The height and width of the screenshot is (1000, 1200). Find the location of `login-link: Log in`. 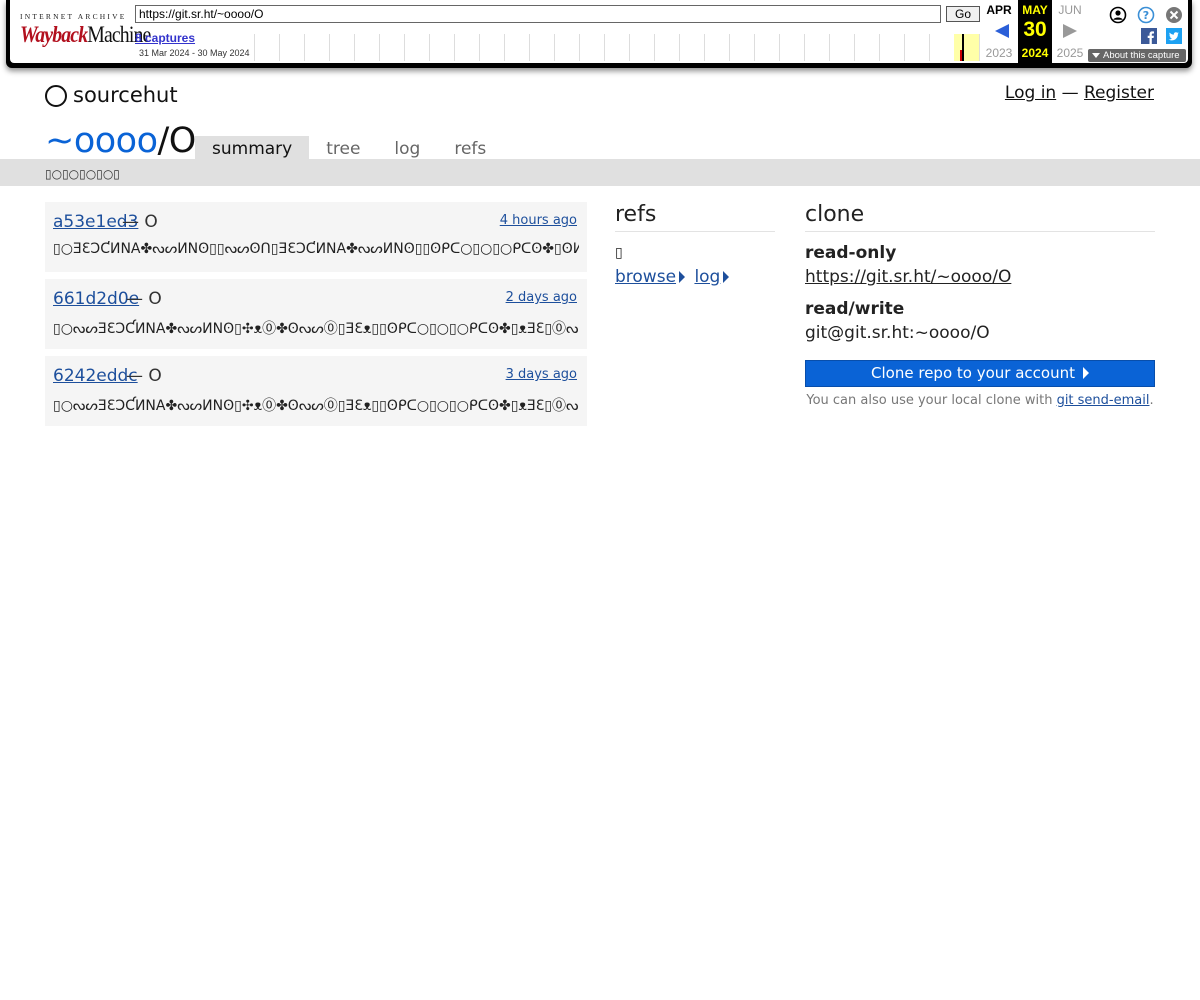

login-link: Log in is located at coordinates (1030, 93).